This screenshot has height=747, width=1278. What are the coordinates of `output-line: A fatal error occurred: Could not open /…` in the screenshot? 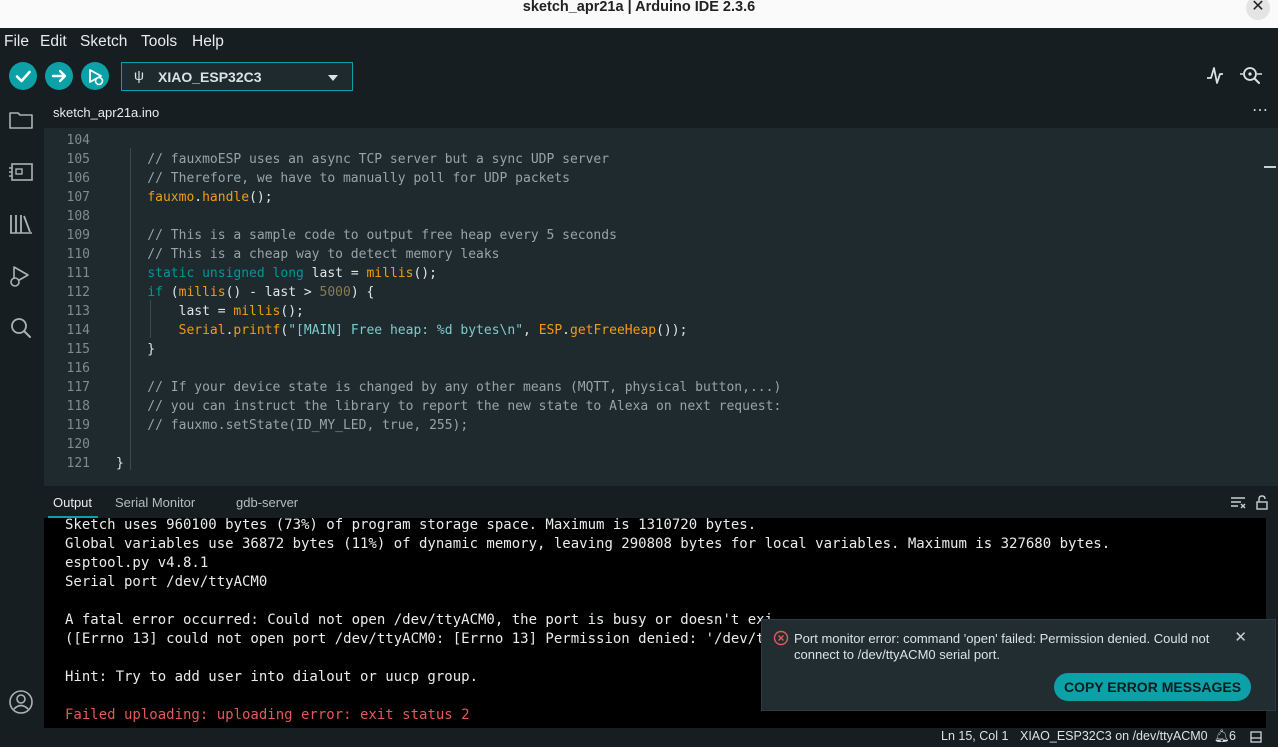 It's located at (419, 620).